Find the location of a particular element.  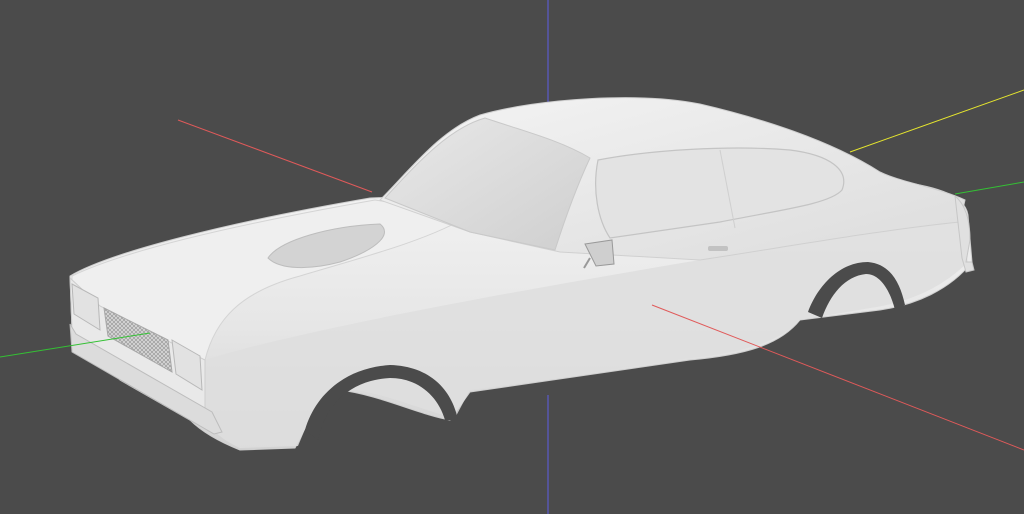

y-axis-line-right is located at coordinates (989, 188).